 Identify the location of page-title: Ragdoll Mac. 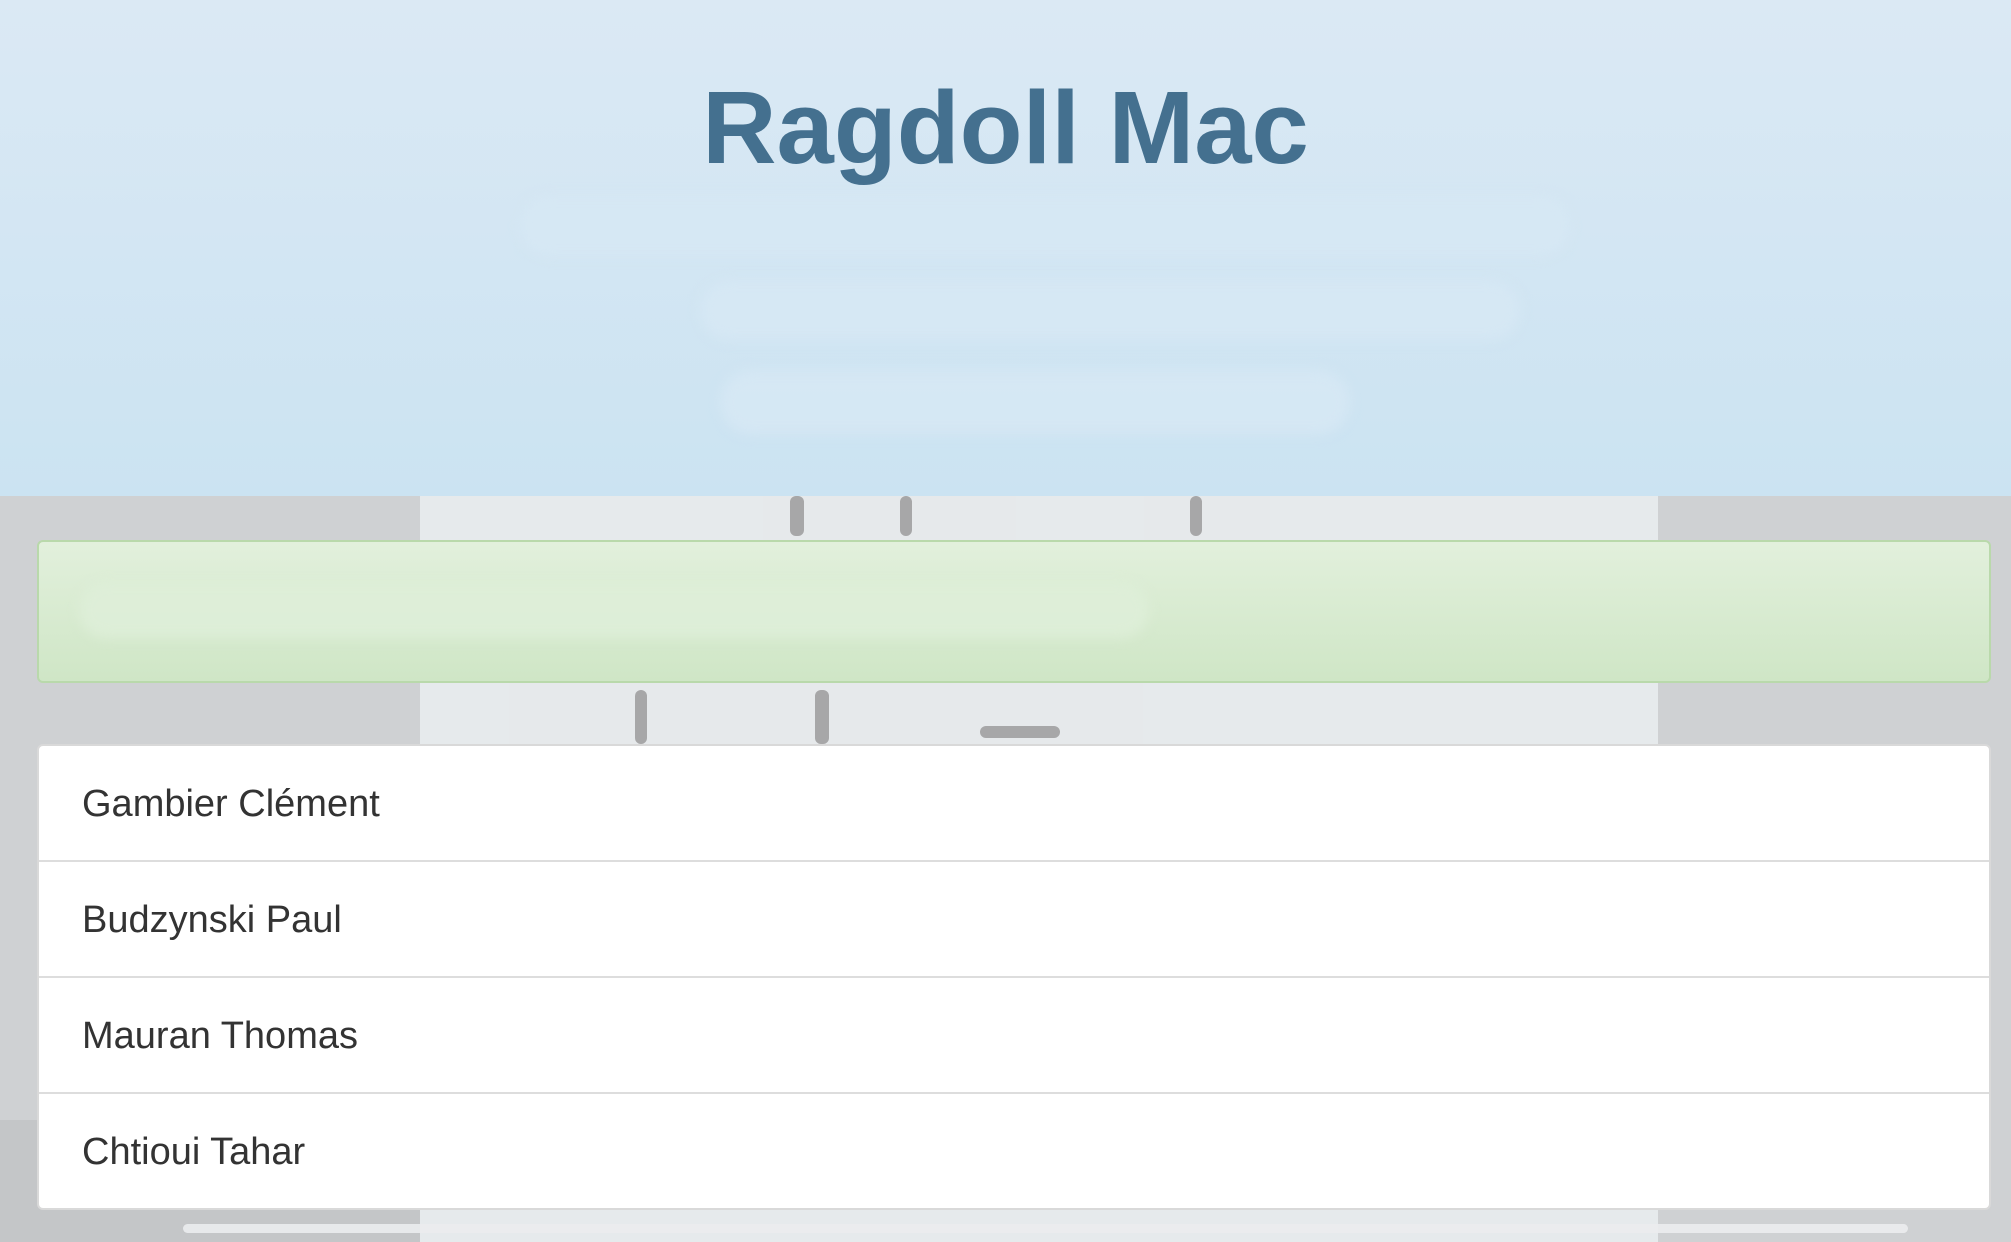
(1005, 127).